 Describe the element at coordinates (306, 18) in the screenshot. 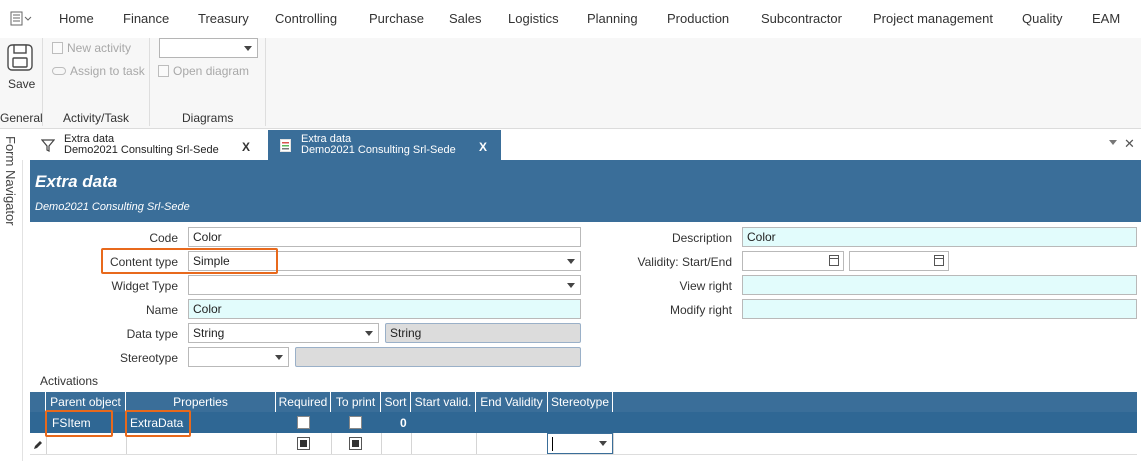

I see `menu-controlling: Controlling` at that location.